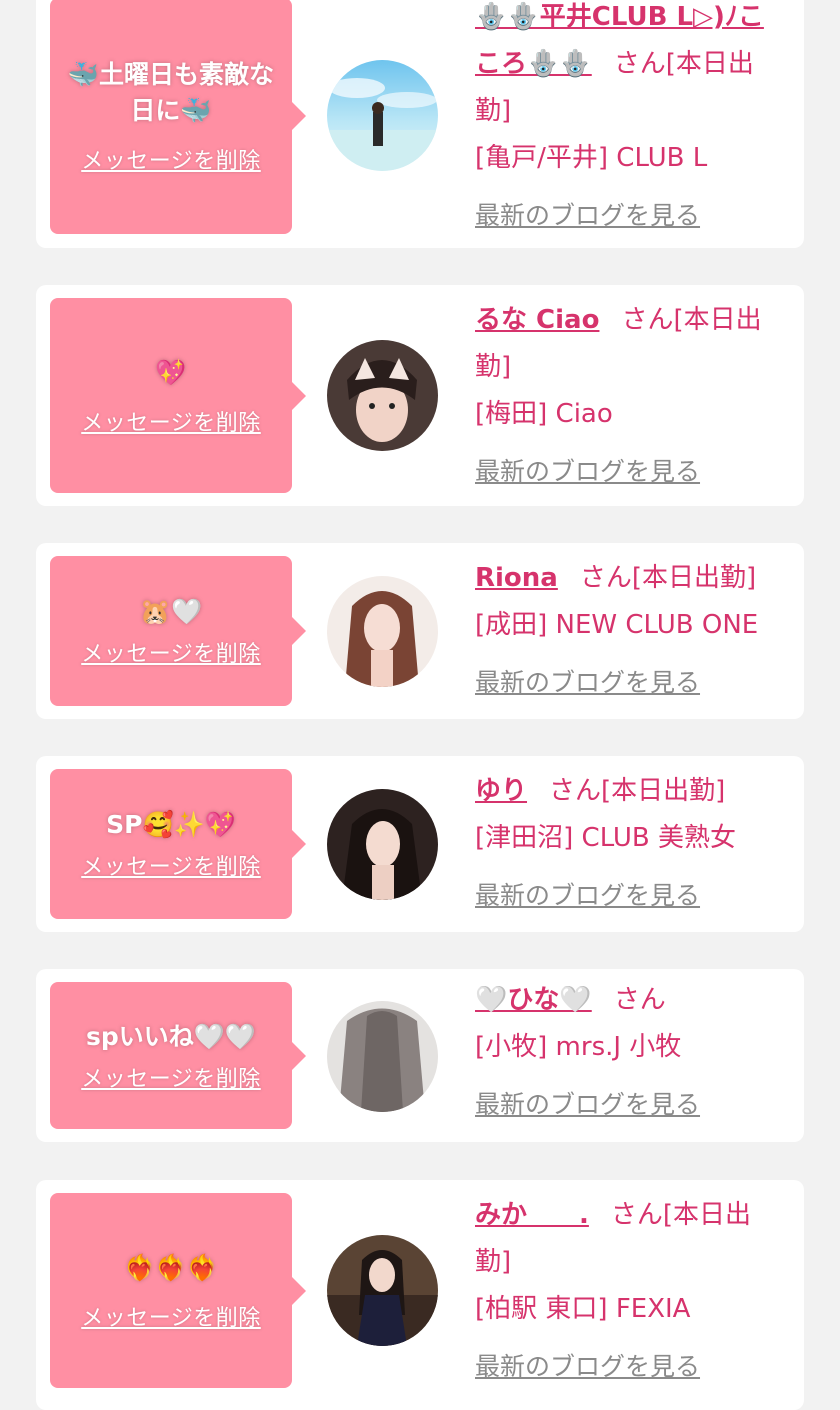  Describe the element at coordinates (171, 1267) in the screenshot. I see `message-text: ❤️‍🔥❤️‍🔥❤️‍🔥` at that location.